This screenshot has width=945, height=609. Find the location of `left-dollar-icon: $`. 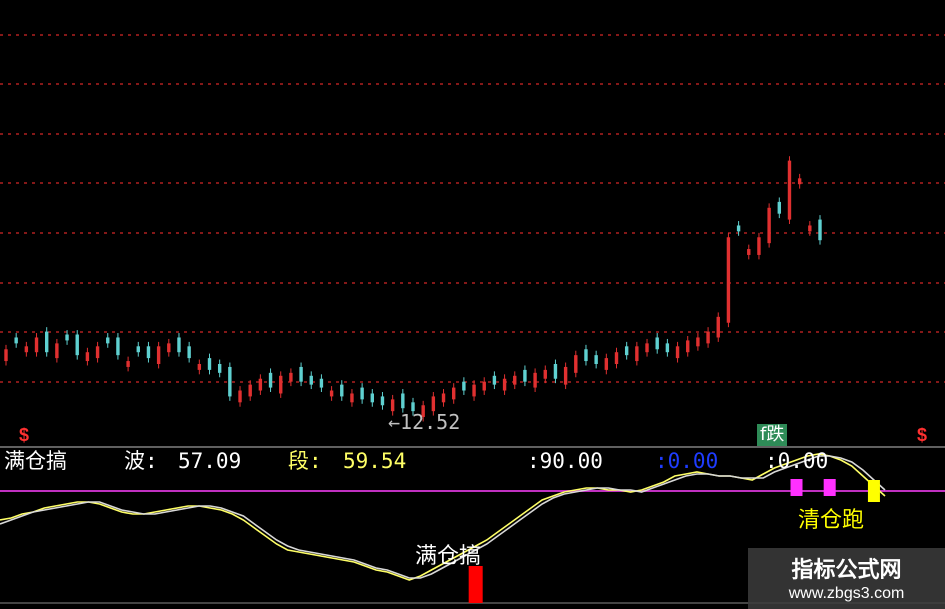

left-dollar-icon: $ is located at coordinates (24, 435).